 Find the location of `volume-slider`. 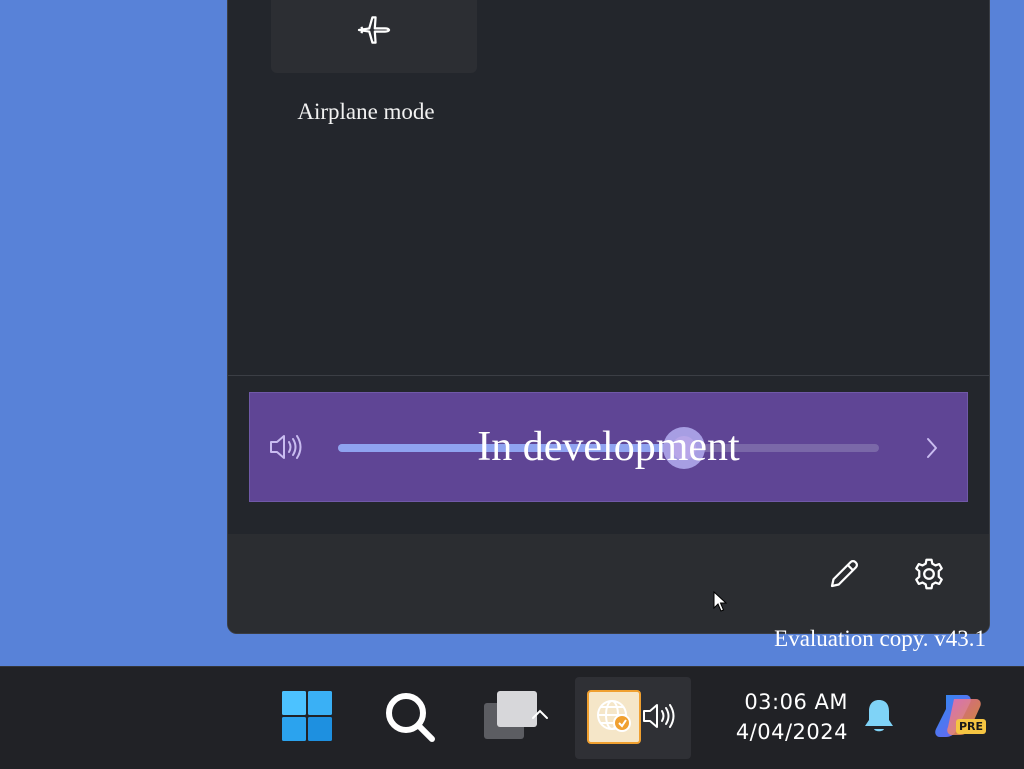

volume-slider is located at coordinates (608, 448).